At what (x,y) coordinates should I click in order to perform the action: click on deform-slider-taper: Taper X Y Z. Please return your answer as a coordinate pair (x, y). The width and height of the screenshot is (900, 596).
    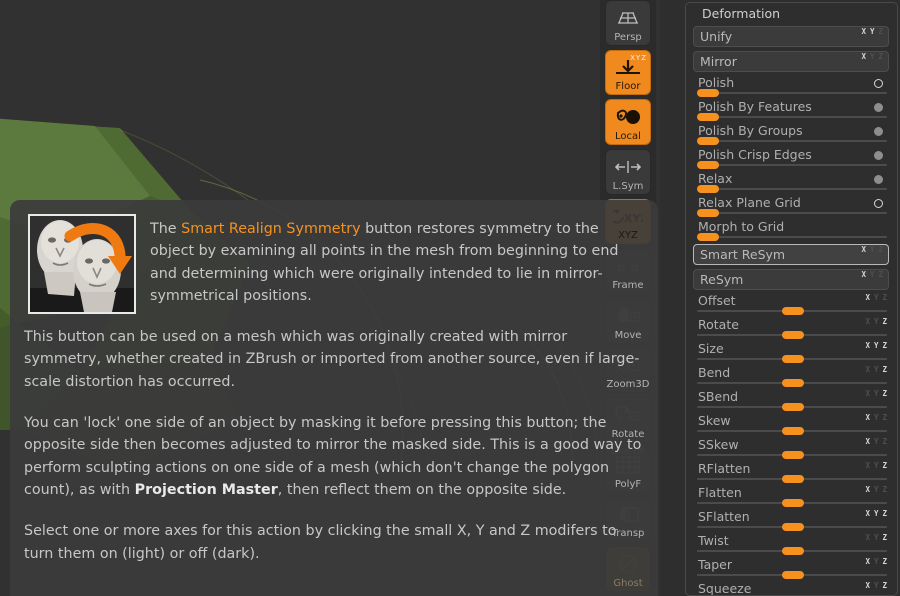
    Looking at the image, I should click on (791, 569).